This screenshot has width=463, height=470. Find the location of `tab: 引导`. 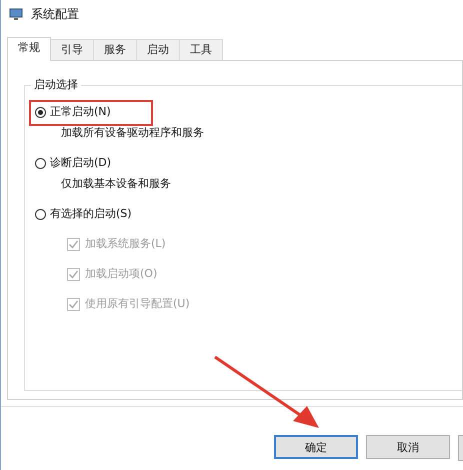

tab: 引导 is located at coordinates (72, 49).